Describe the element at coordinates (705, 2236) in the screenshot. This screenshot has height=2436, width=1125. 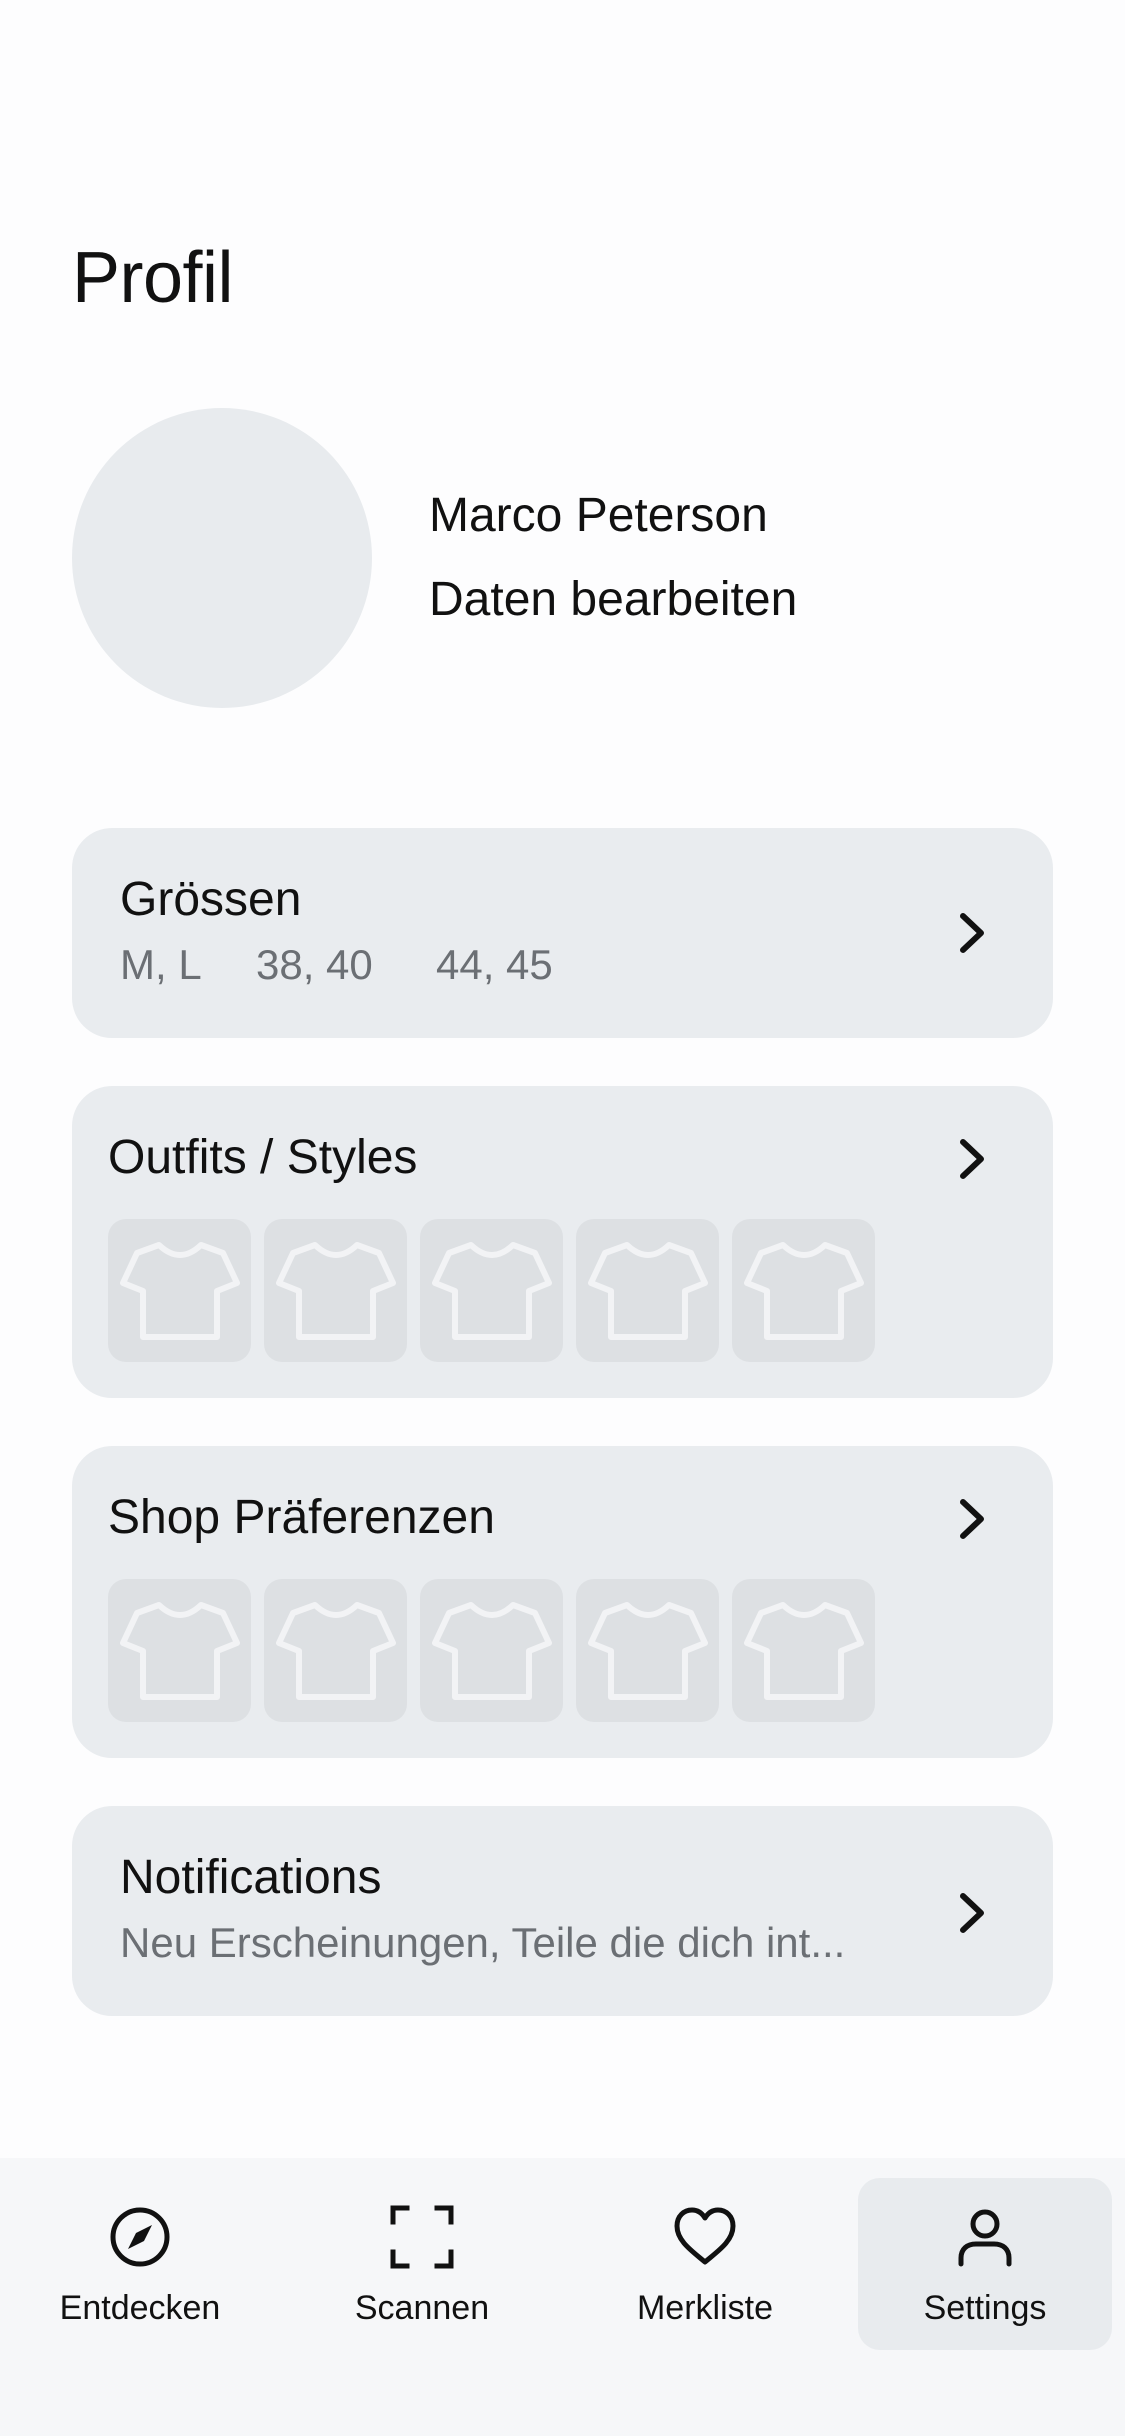
I see `heart-icon` at that location.